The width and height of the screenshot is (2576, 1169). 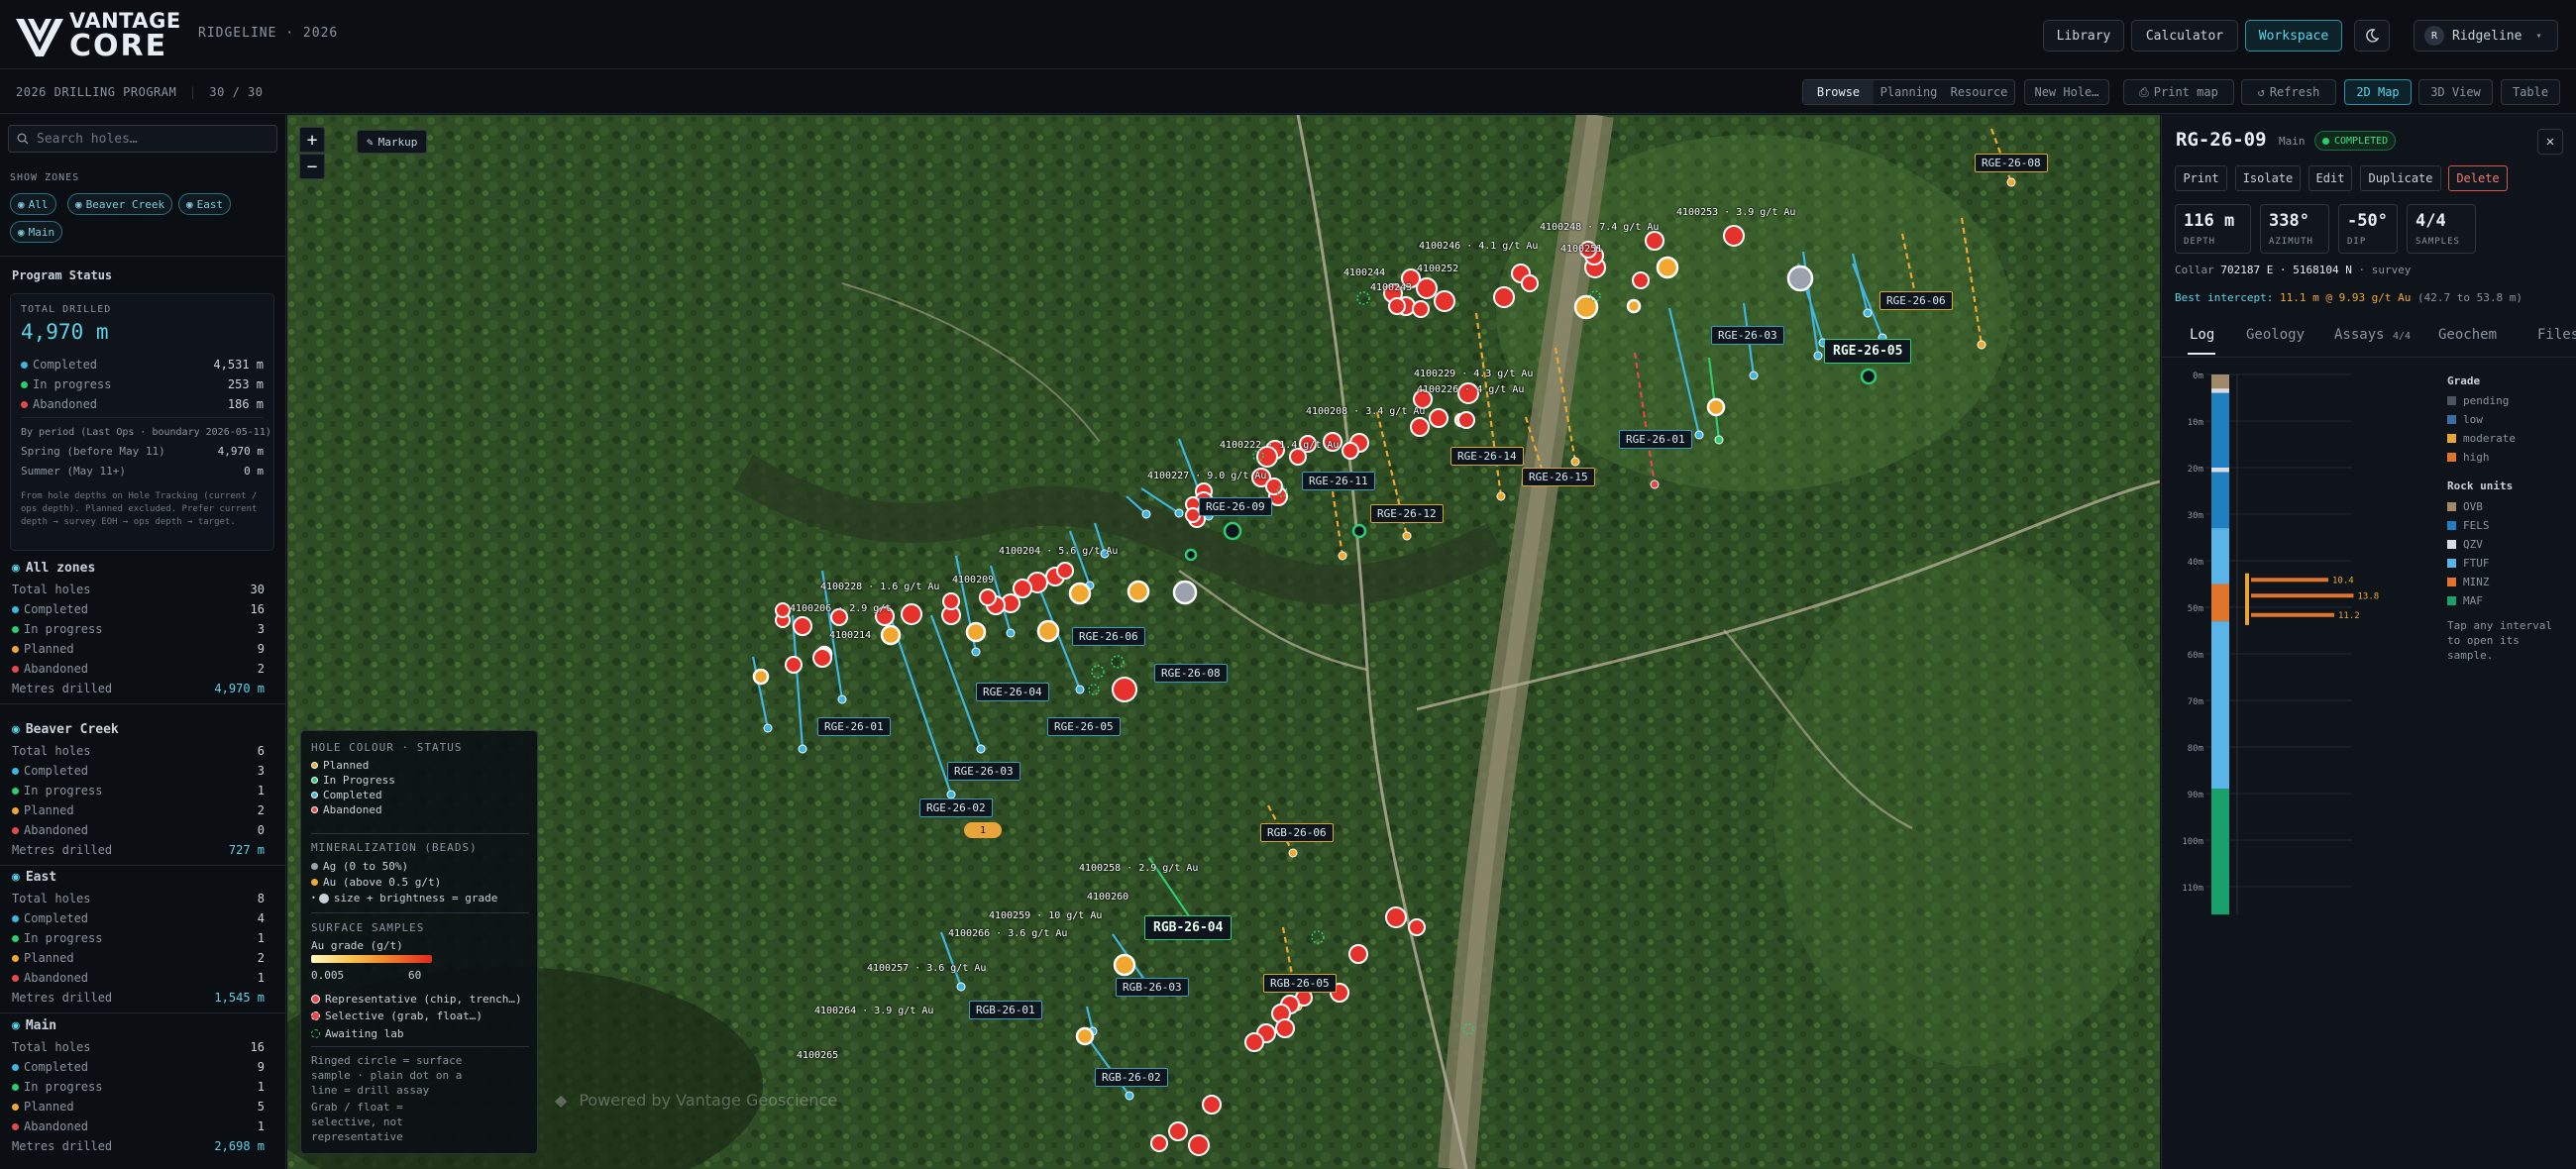 I want to click on zone-chip-all: ◉ All, so click(x=33, y=204).